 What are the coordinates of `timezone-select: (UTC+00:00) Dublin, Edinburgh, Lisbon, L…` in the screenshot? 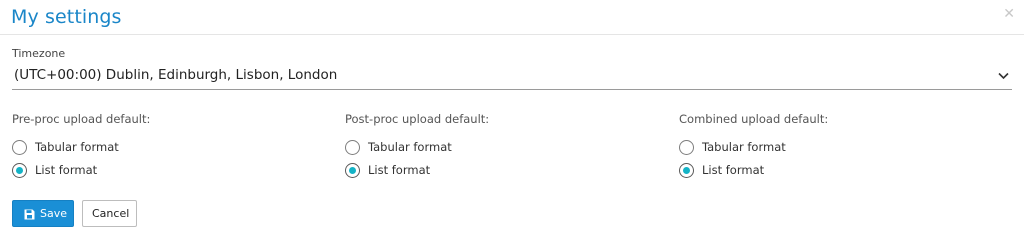 It's located at (512, 77).